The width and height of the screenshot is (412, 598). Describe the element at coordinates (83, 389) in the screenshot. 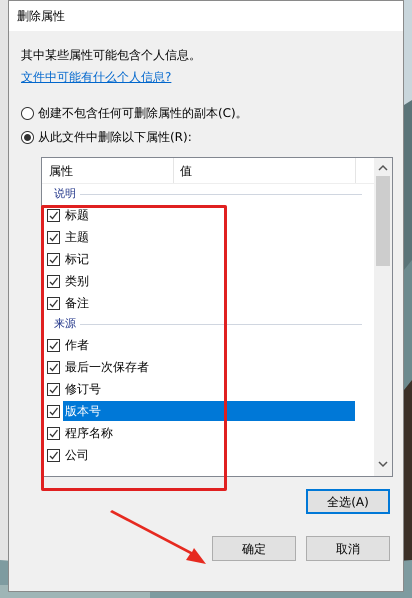

I see `property-item: 修订号` at that location.